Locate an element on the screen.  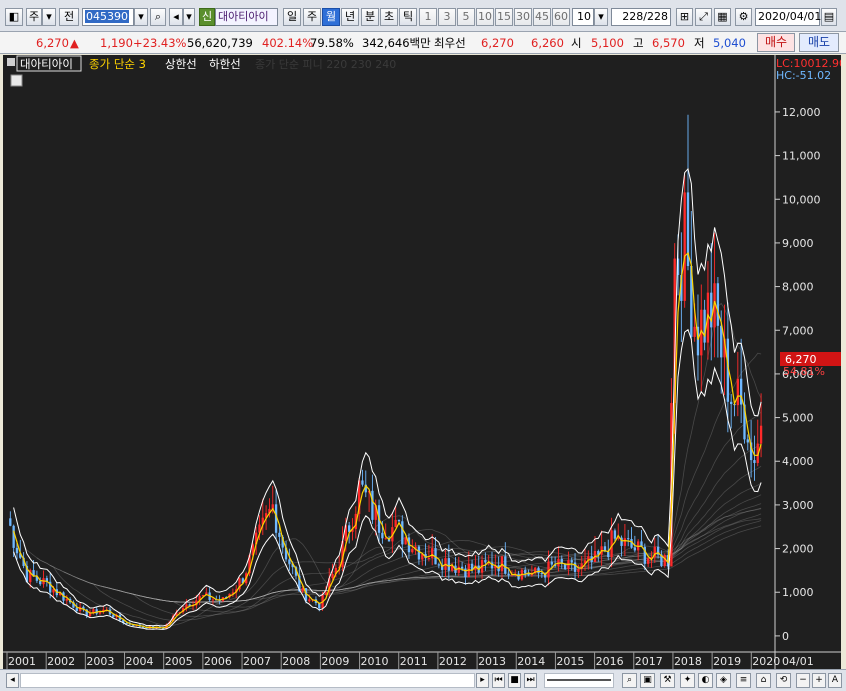
grid-icon: ⊞ is located at coordinates (684, 17).